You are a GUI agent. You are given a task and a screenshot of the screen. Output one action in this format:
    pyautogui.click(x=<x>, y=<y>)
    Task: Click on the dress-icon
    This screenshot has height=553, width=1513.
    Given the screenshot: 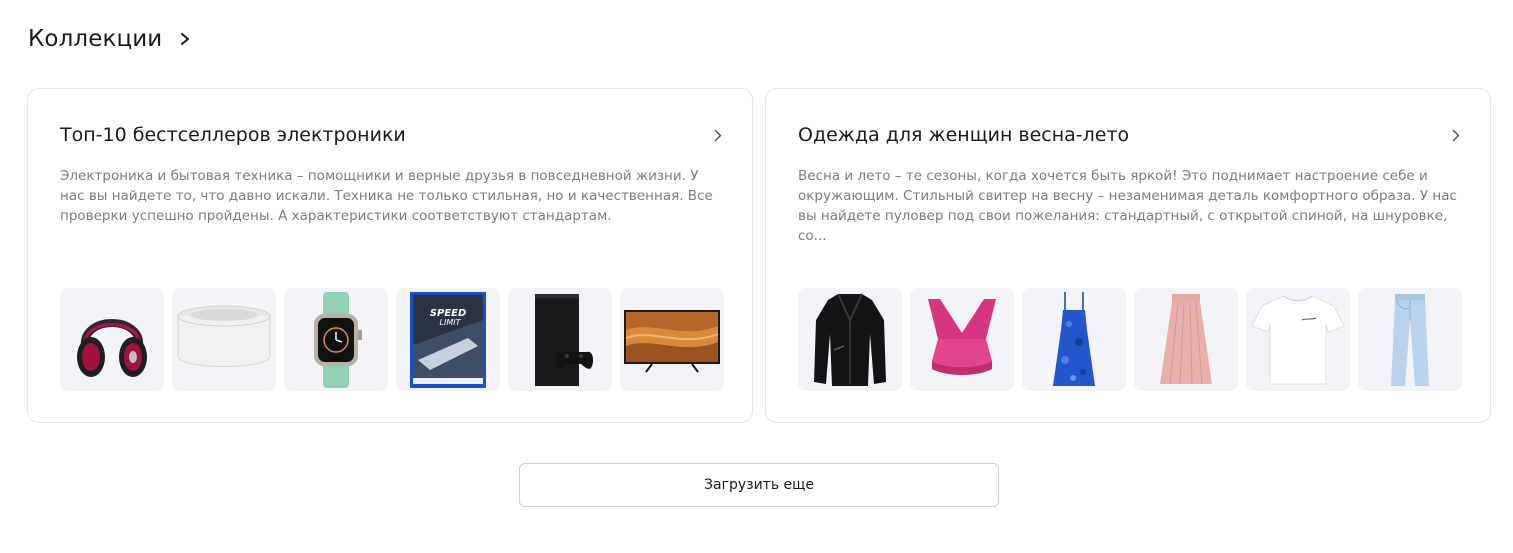 What is the action you would take?
    pyautogui.click(x=1074, y=338)
    